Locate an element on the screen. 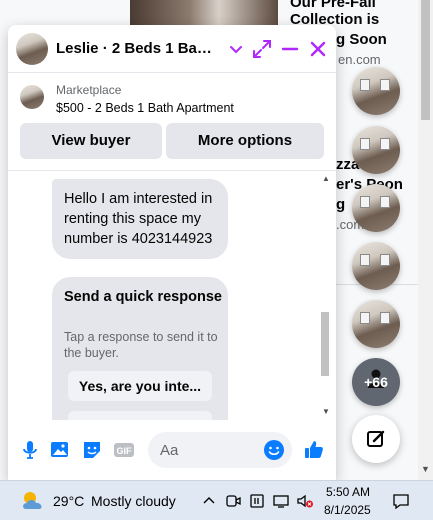 The height and width of the screenshot is (520, 433). gif-icon: GIF is located at coordinates (124, 450).